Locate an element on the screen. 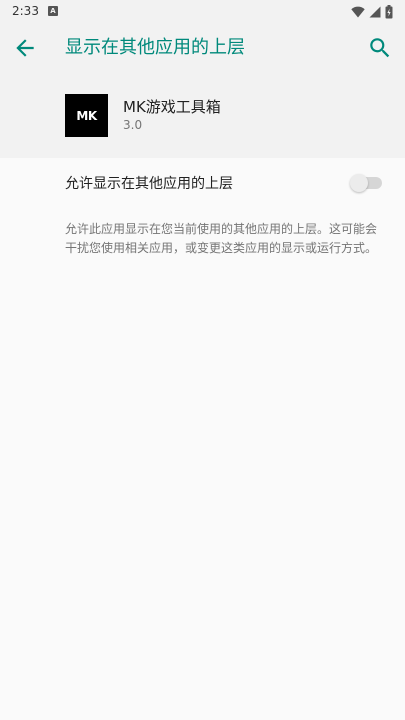 The width and height of the screenshot is (405, 720). back-button is located at coordinates (25, 48).